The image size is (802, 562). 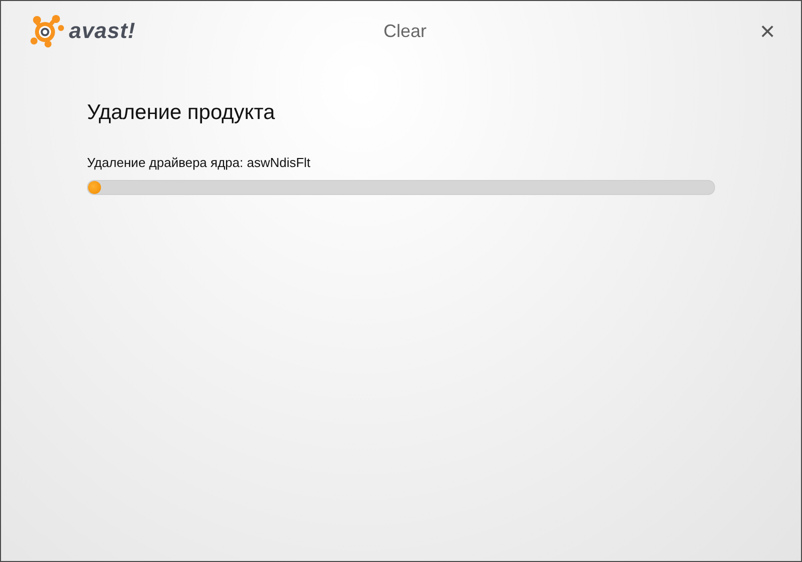 I want to click on logo-icon, so click(x=48, y=31).